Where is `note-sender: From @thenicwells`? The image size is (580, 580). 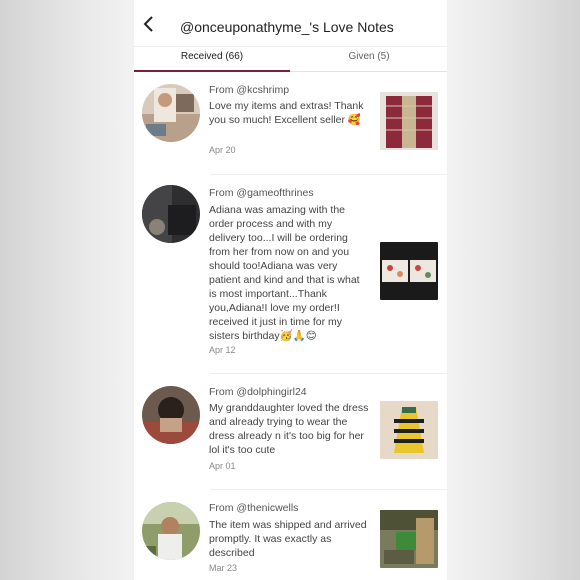 note-sender: From @thenicwells is located at coordinates (253, 508).